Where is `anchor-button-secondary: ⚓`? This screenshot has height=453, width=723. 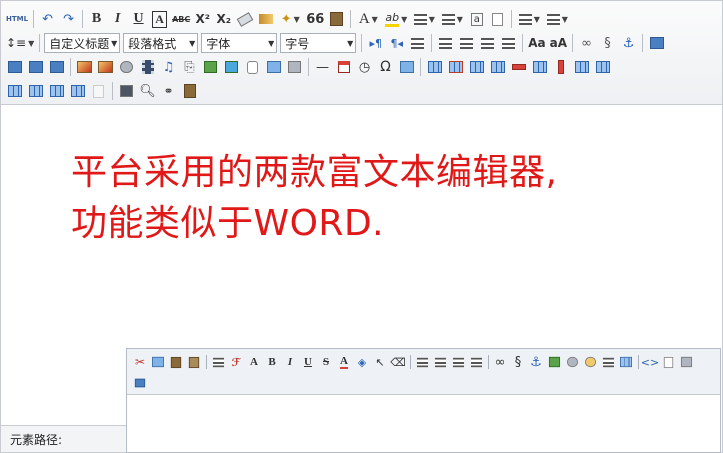 anchor-button-secondary: ⚓ is located at coordinates (536, 362).